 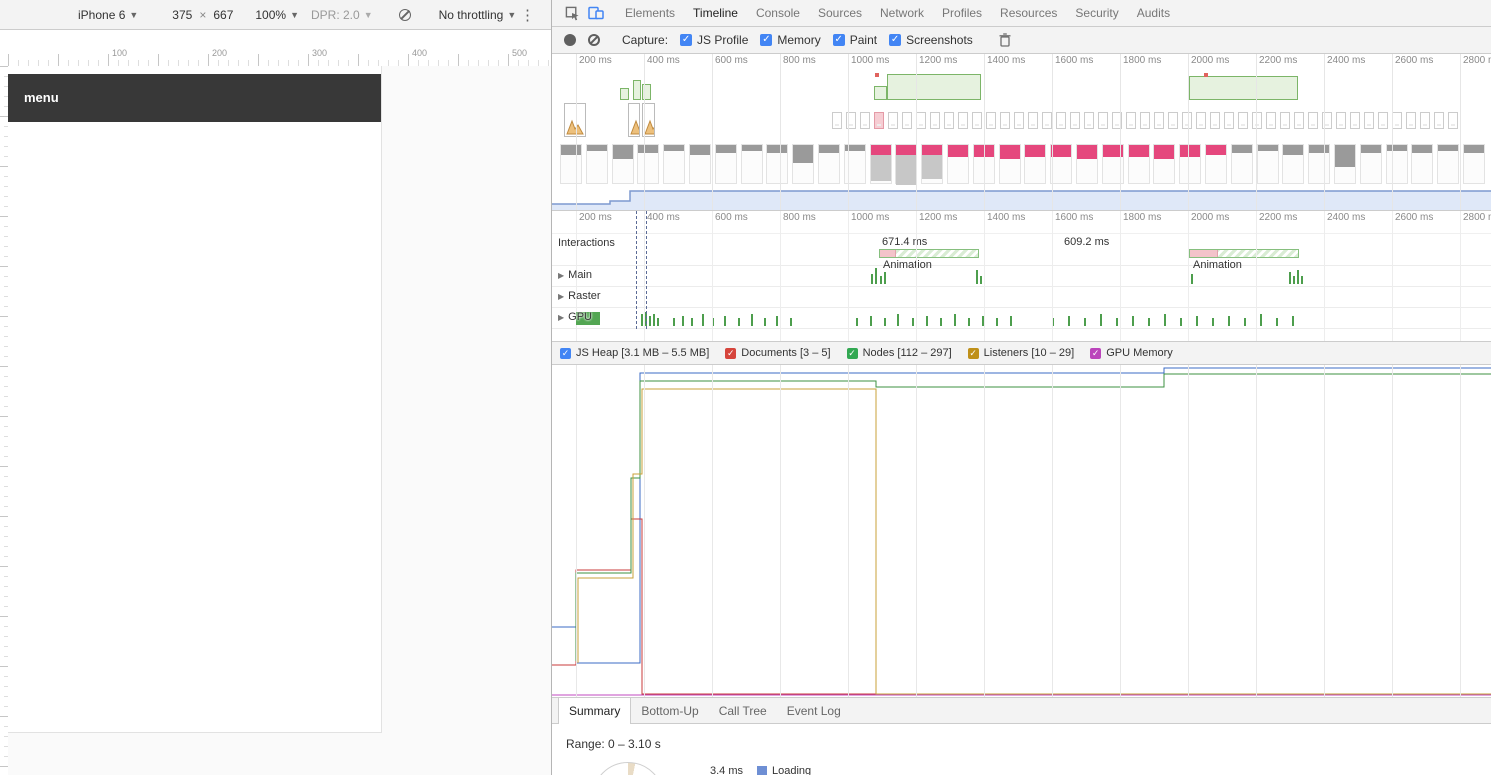 I want to click on tab-call-tree: Call Tree, so click(x=743, y=710).